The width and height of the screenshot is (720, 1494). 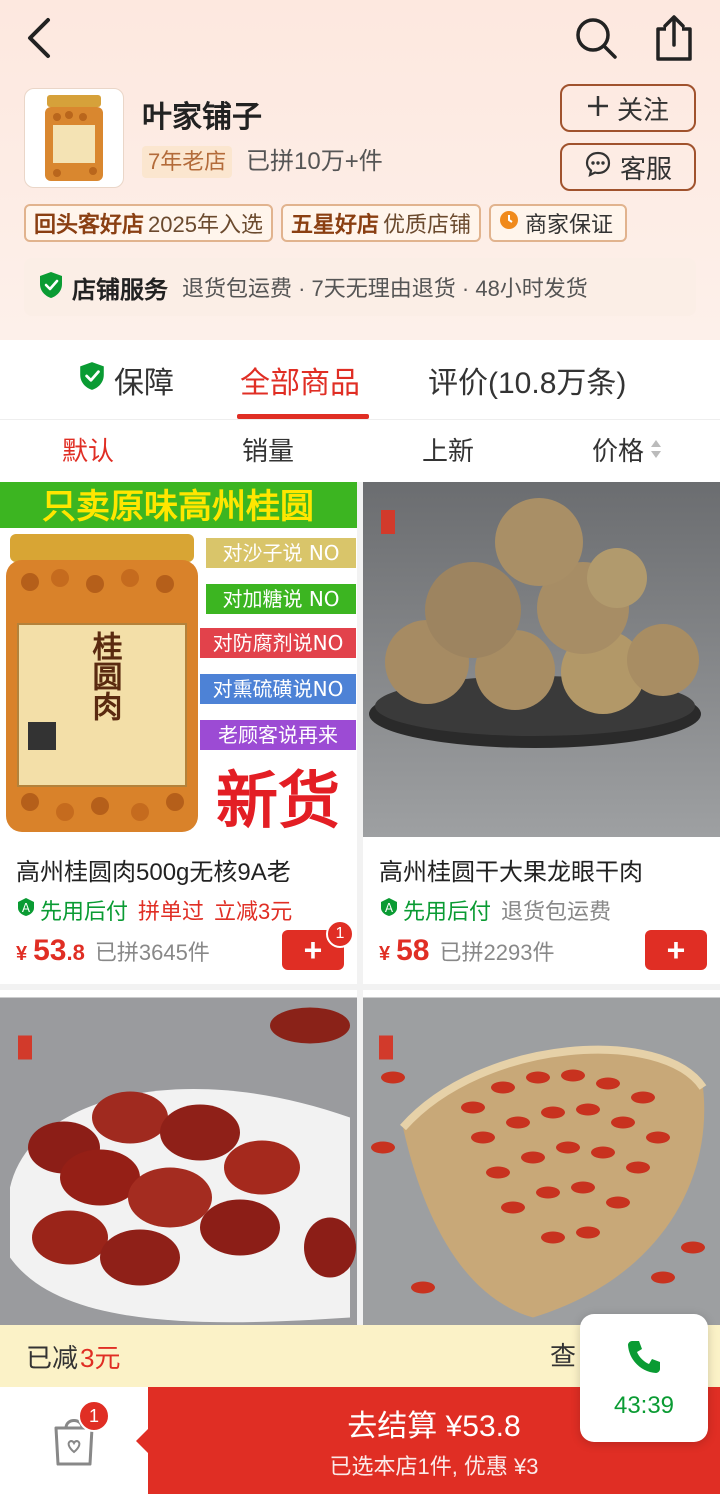 I want to click on years-badge: 7年老店, so click(x=187, y=162).